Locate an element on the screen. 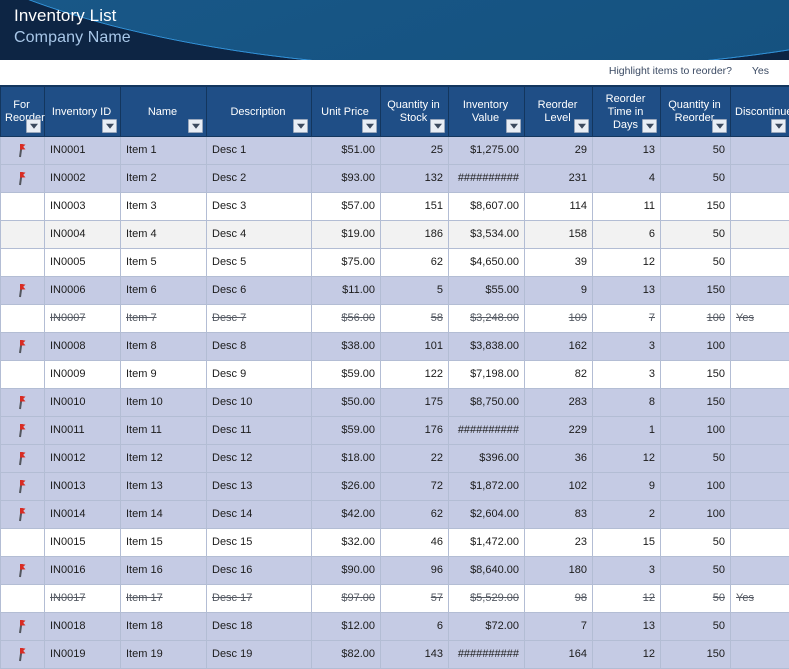 This screenshot has width=789, height=669. cell-unit-price: $59.00 is located at coordinates (346, 375).